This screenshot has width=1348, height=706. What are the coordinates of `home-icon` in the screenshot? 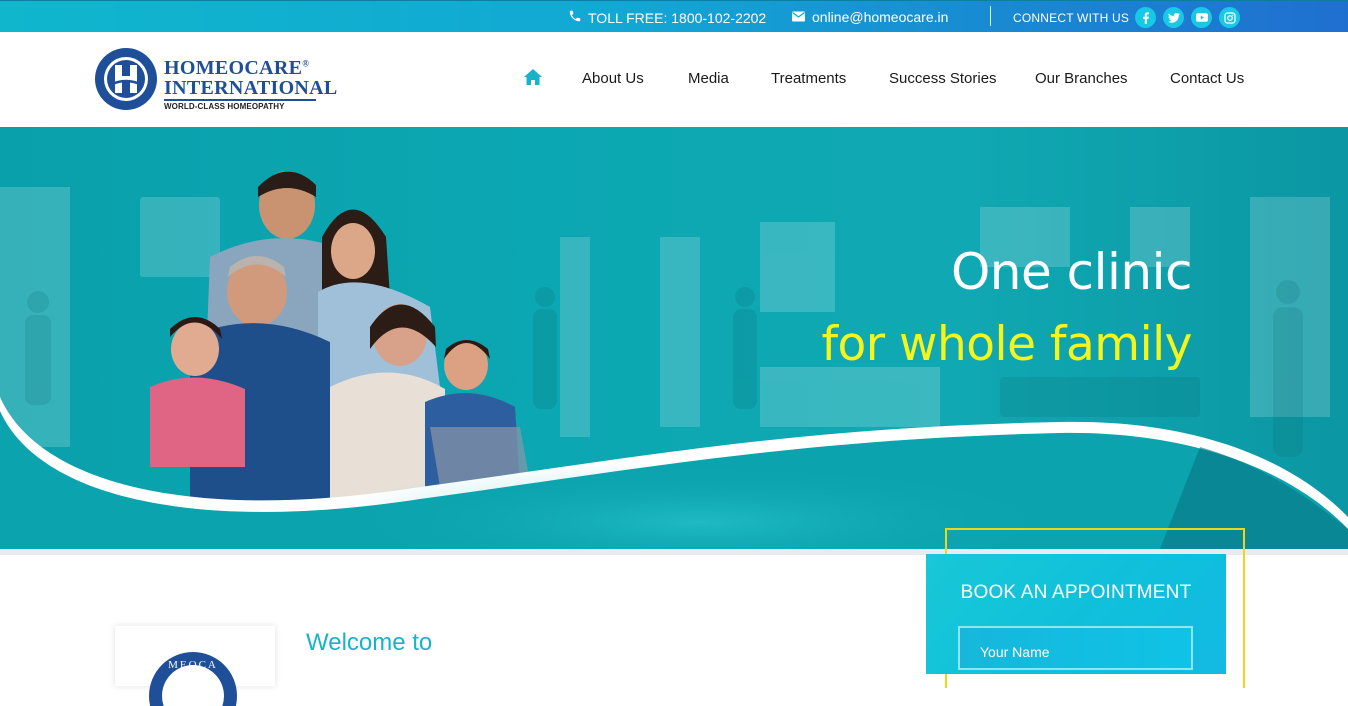 It's located at (533, 77).